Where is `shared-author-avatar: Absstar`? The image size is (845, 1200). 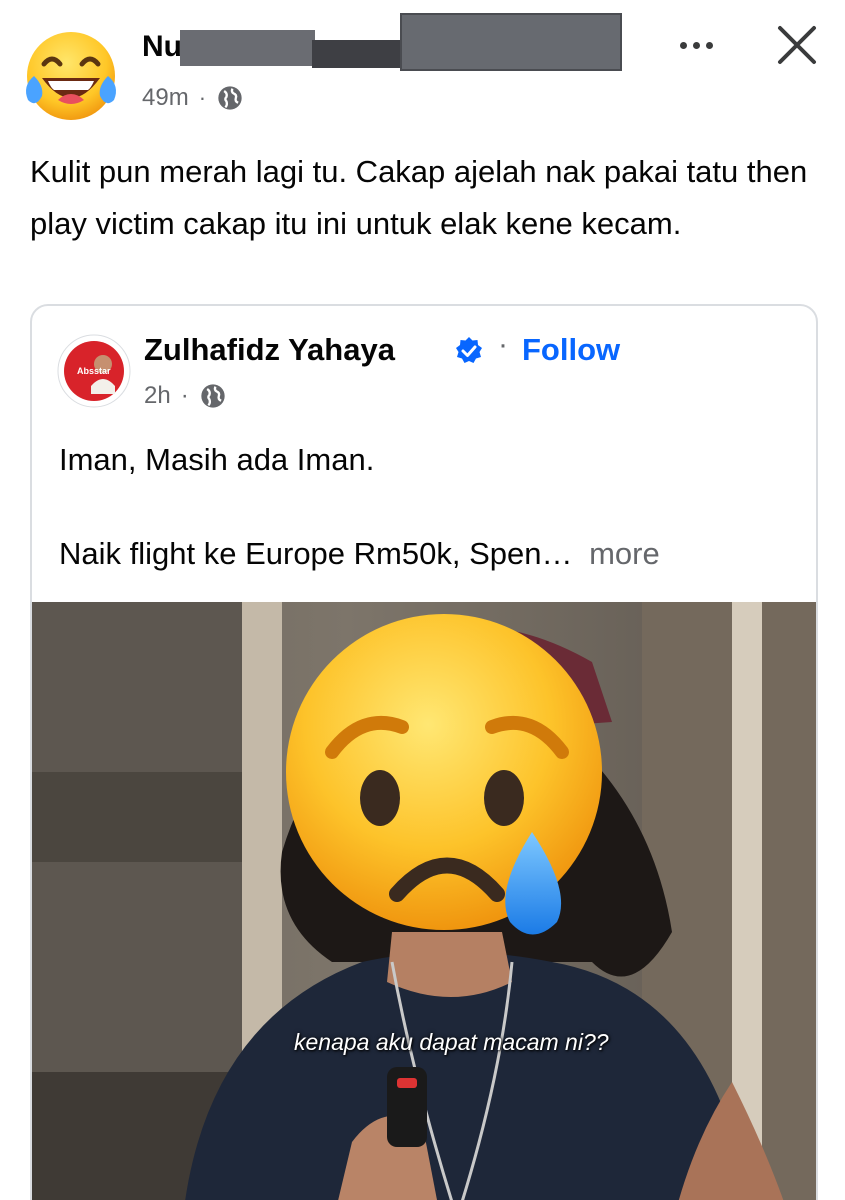
shared-author-avatar: Absstar is located at coordinates (94, 371).